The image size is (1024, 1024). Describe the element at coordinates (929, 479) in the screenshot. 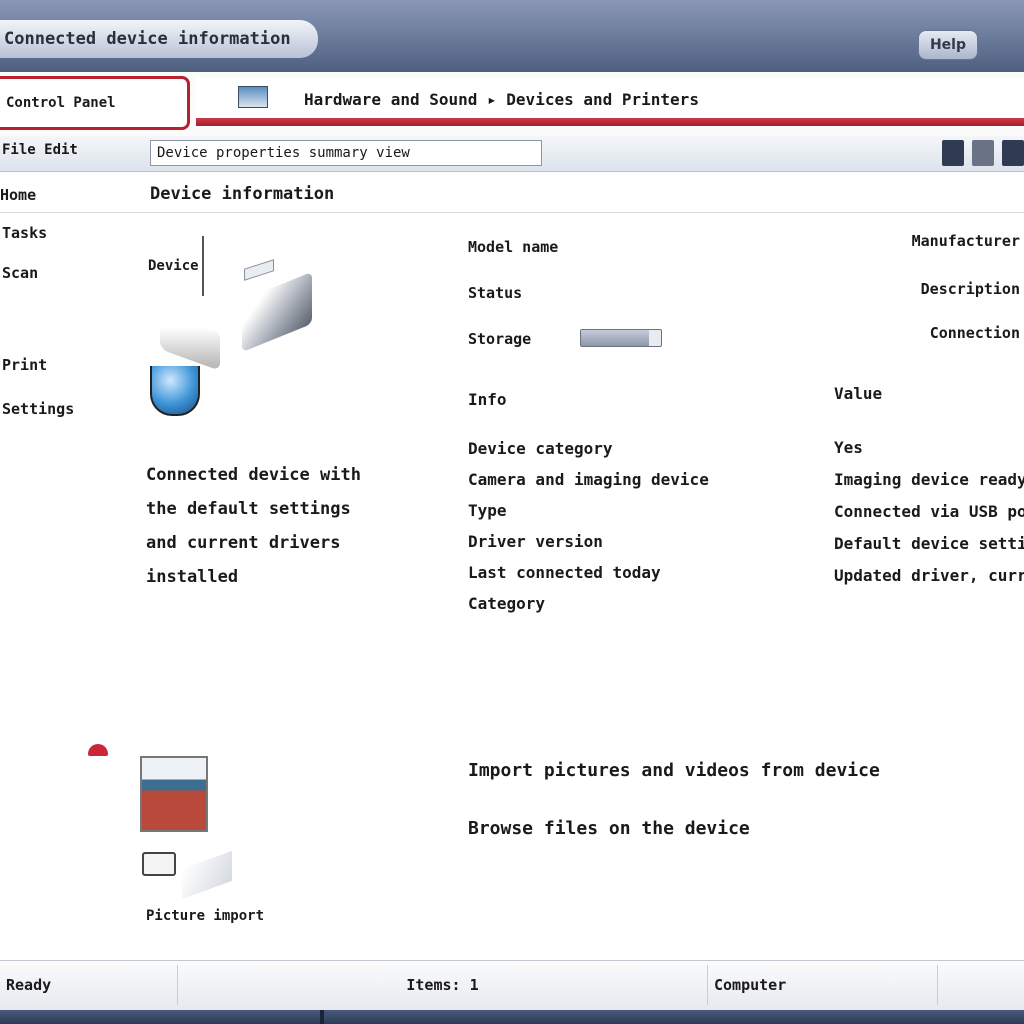

I see `property-value: Imaging device ready` at that location.